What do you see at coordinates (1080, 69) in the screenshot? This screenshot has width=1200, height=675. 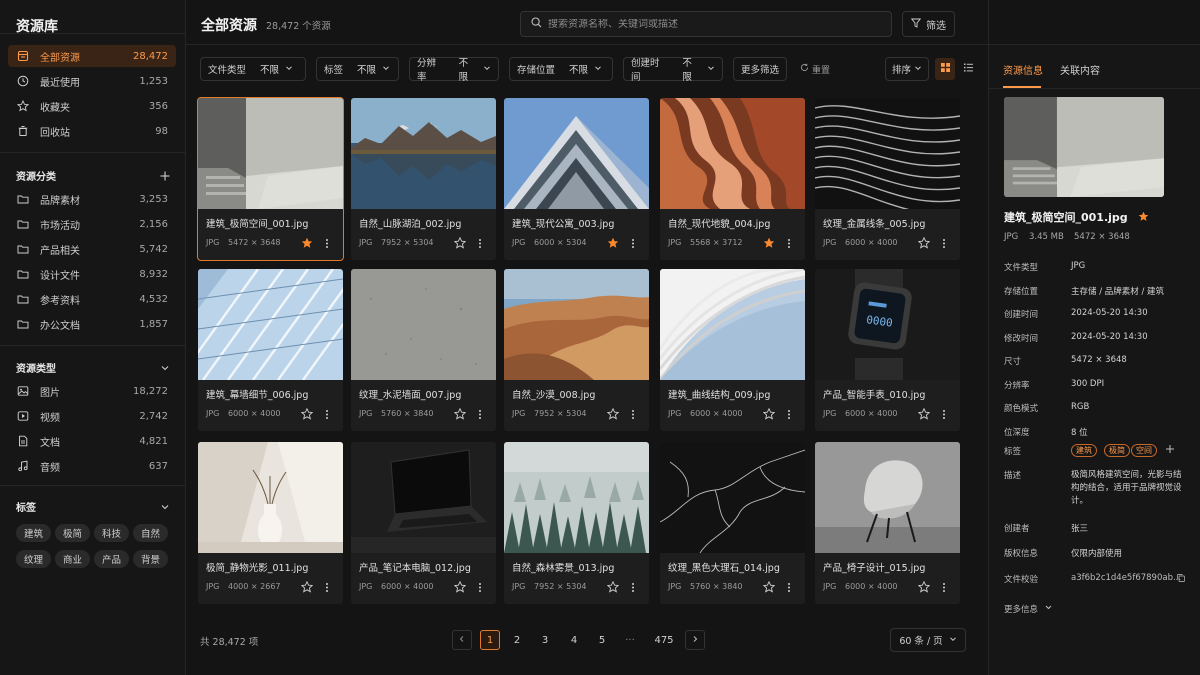 I see `tab-related: 关联内容` at bounding box center [1080, 69].